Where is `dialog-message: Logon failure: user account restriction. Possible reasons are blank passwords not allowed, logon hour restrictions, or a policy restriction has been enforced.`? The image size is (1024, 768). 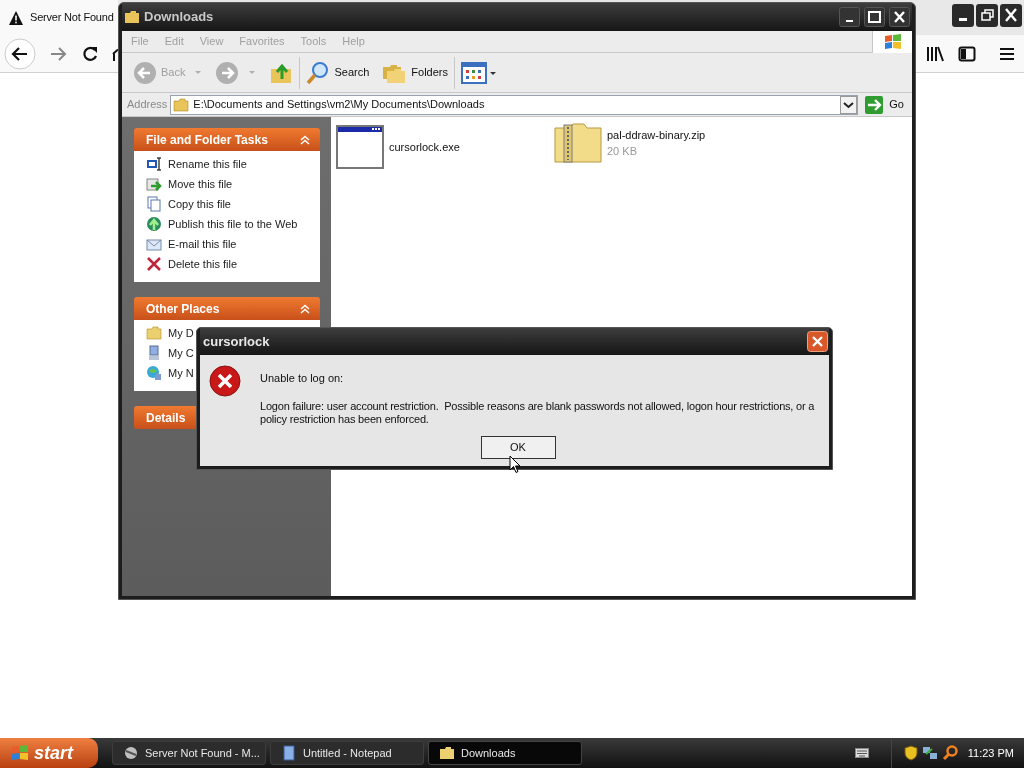
dialog-message: Logon failure: user account restriction. Possible reasons are blank passwords not allowed, logon hour restrictions, or a policy restriction has been enforced. is located at coordinates (538, 412).